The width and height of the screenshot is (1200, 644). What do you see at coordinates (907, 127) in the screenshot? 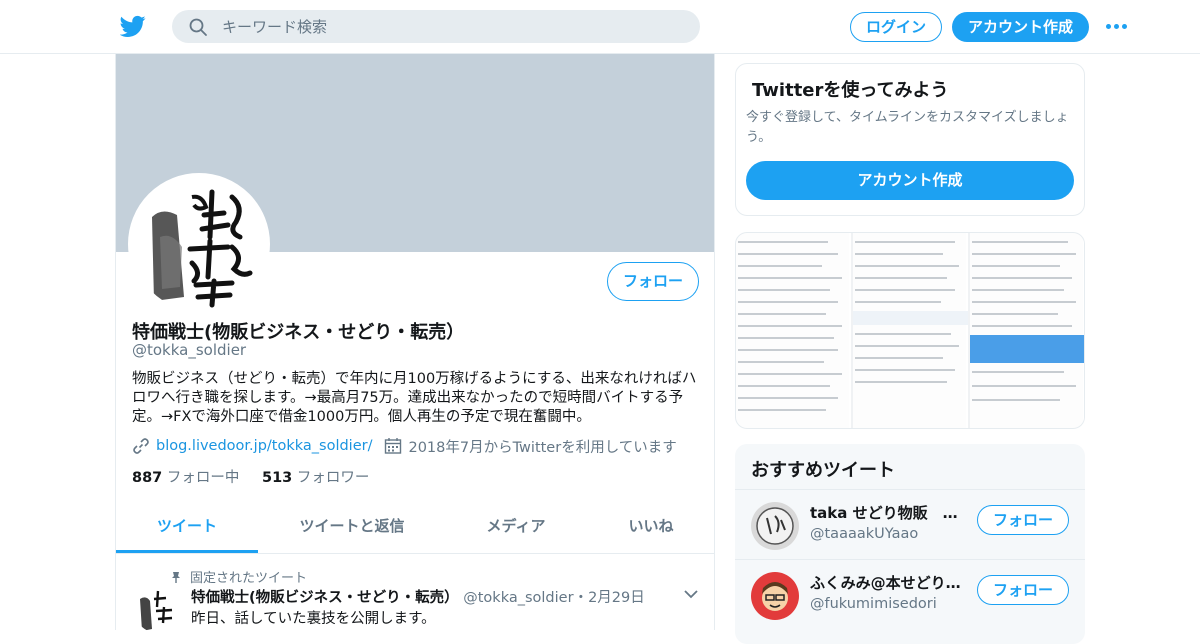
I see `signup-card-description: 今すぐ登録して、タイムラインをカスタマイズしましょう。` at bounding box center [907, 127].